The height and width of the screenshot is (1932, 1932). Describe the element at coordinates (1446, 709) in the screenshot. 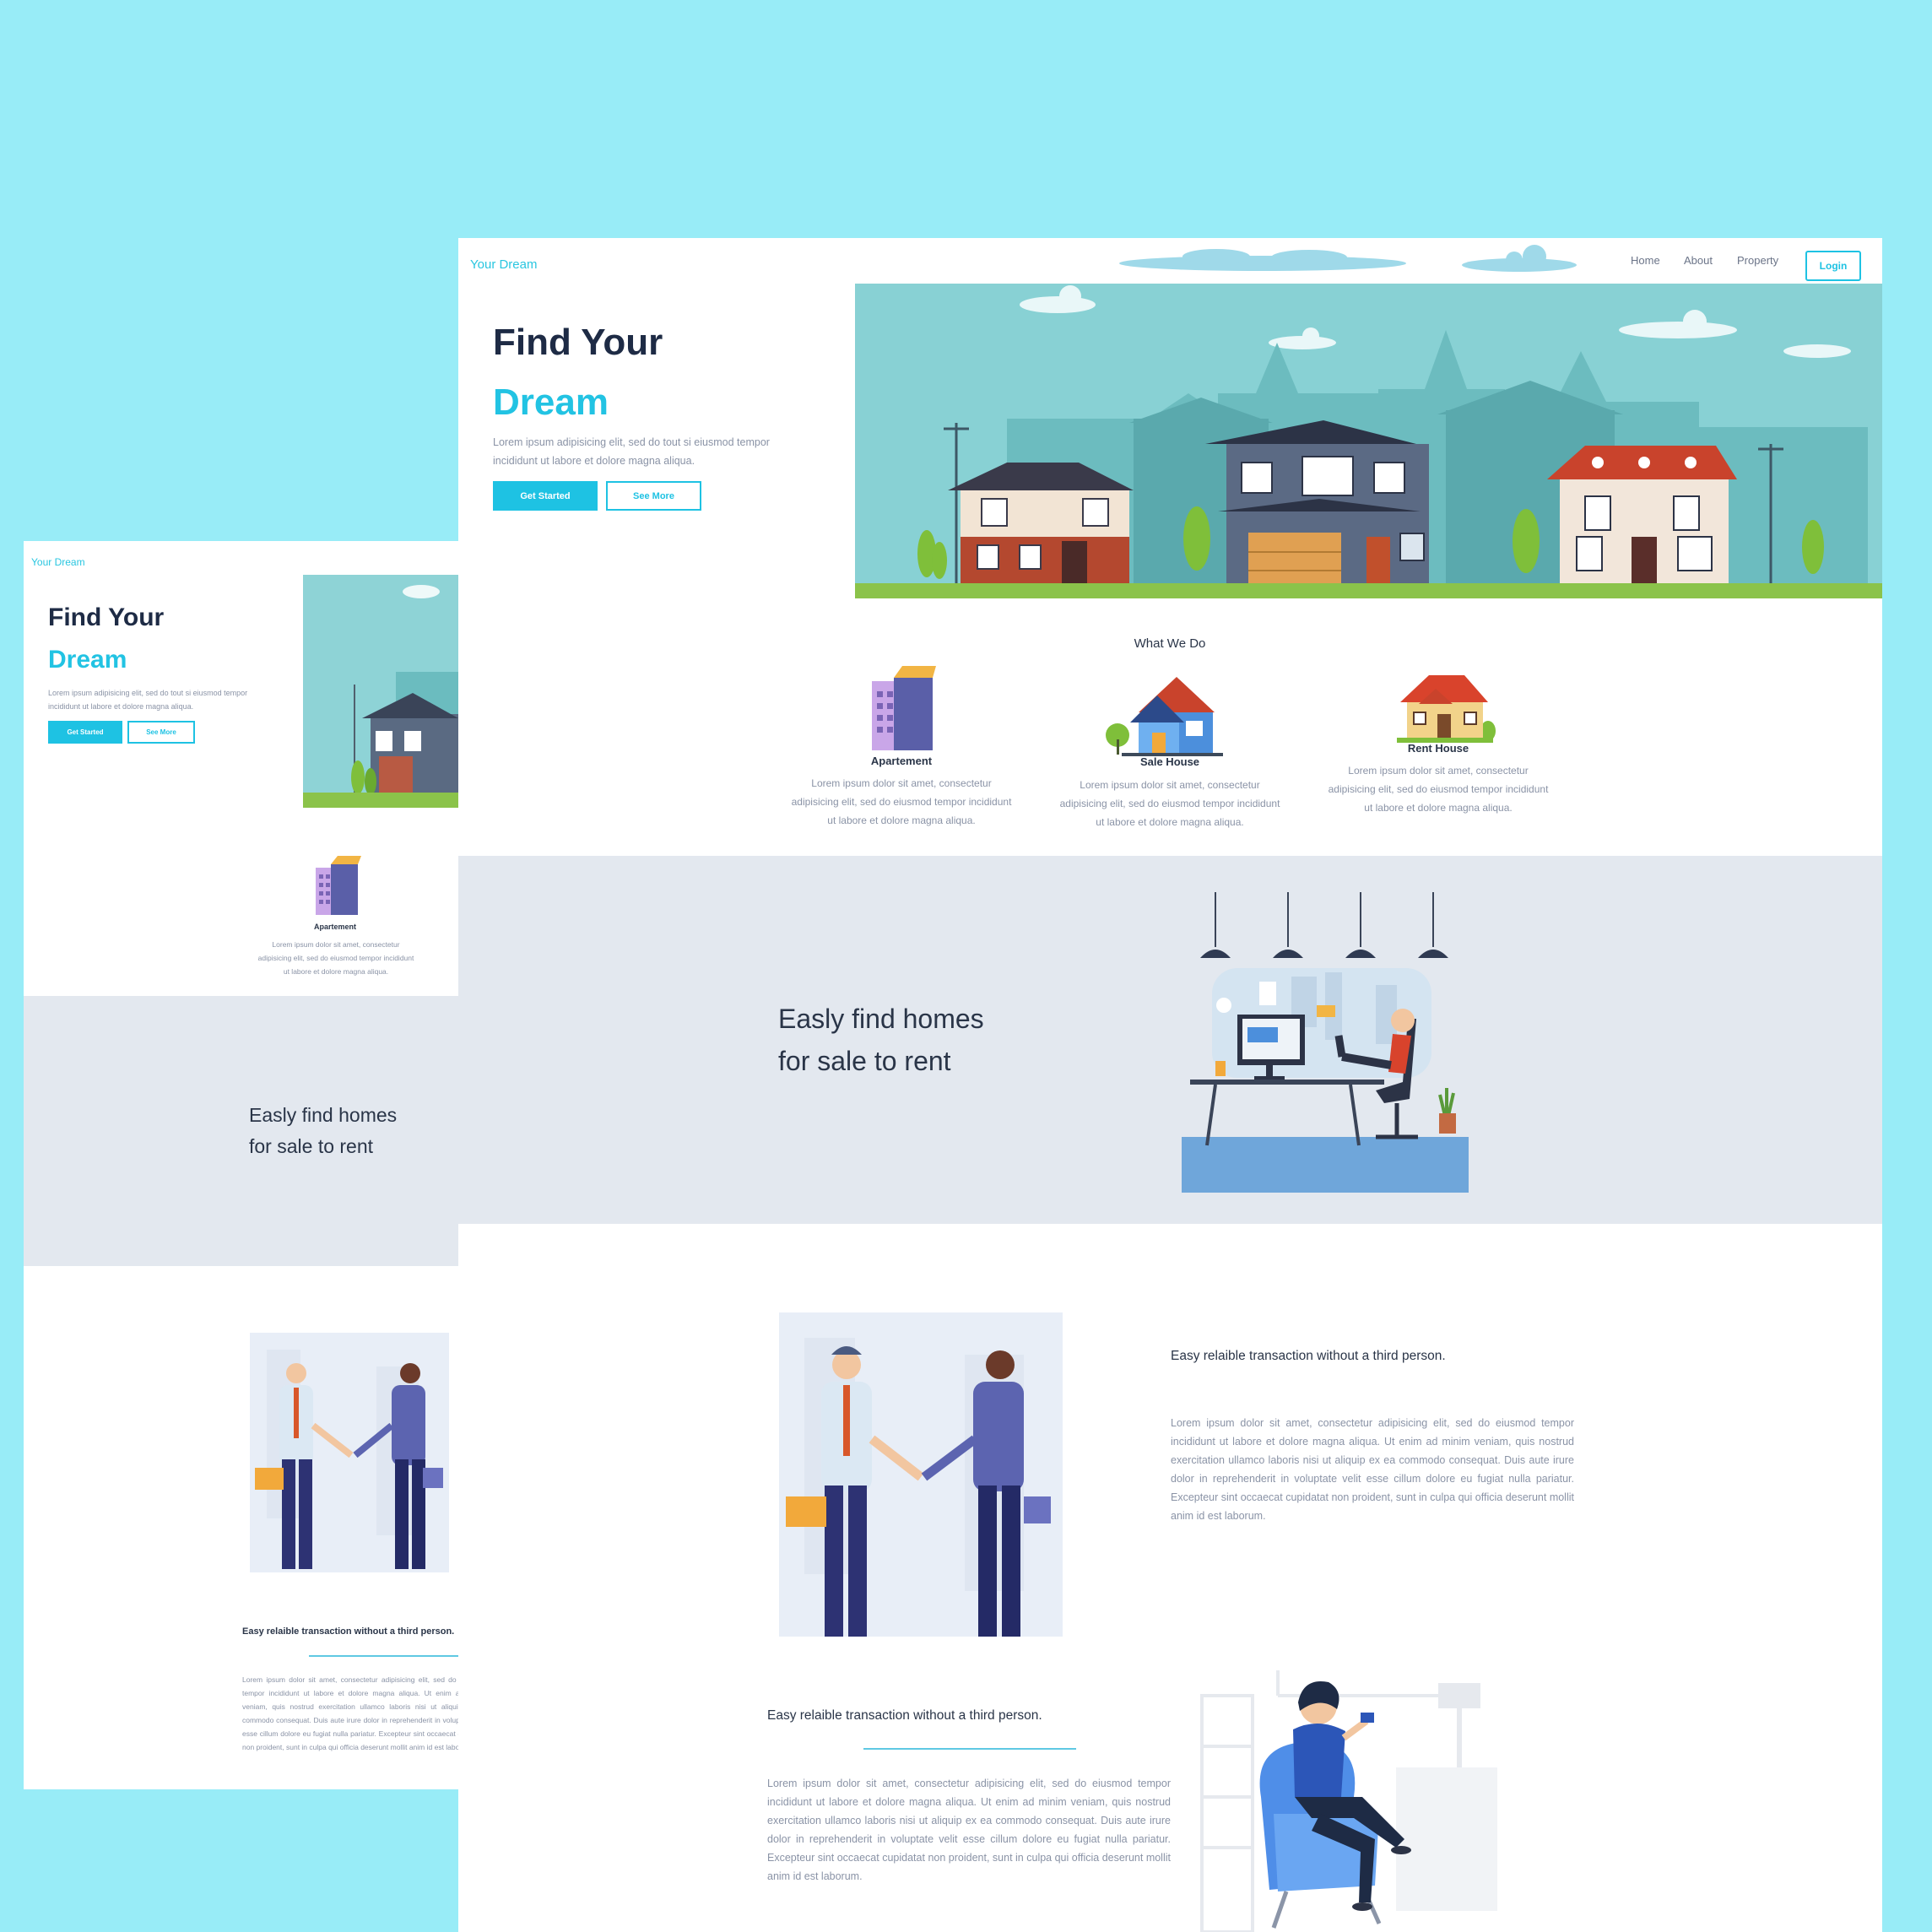

I see `rent-house-icon` at that location.